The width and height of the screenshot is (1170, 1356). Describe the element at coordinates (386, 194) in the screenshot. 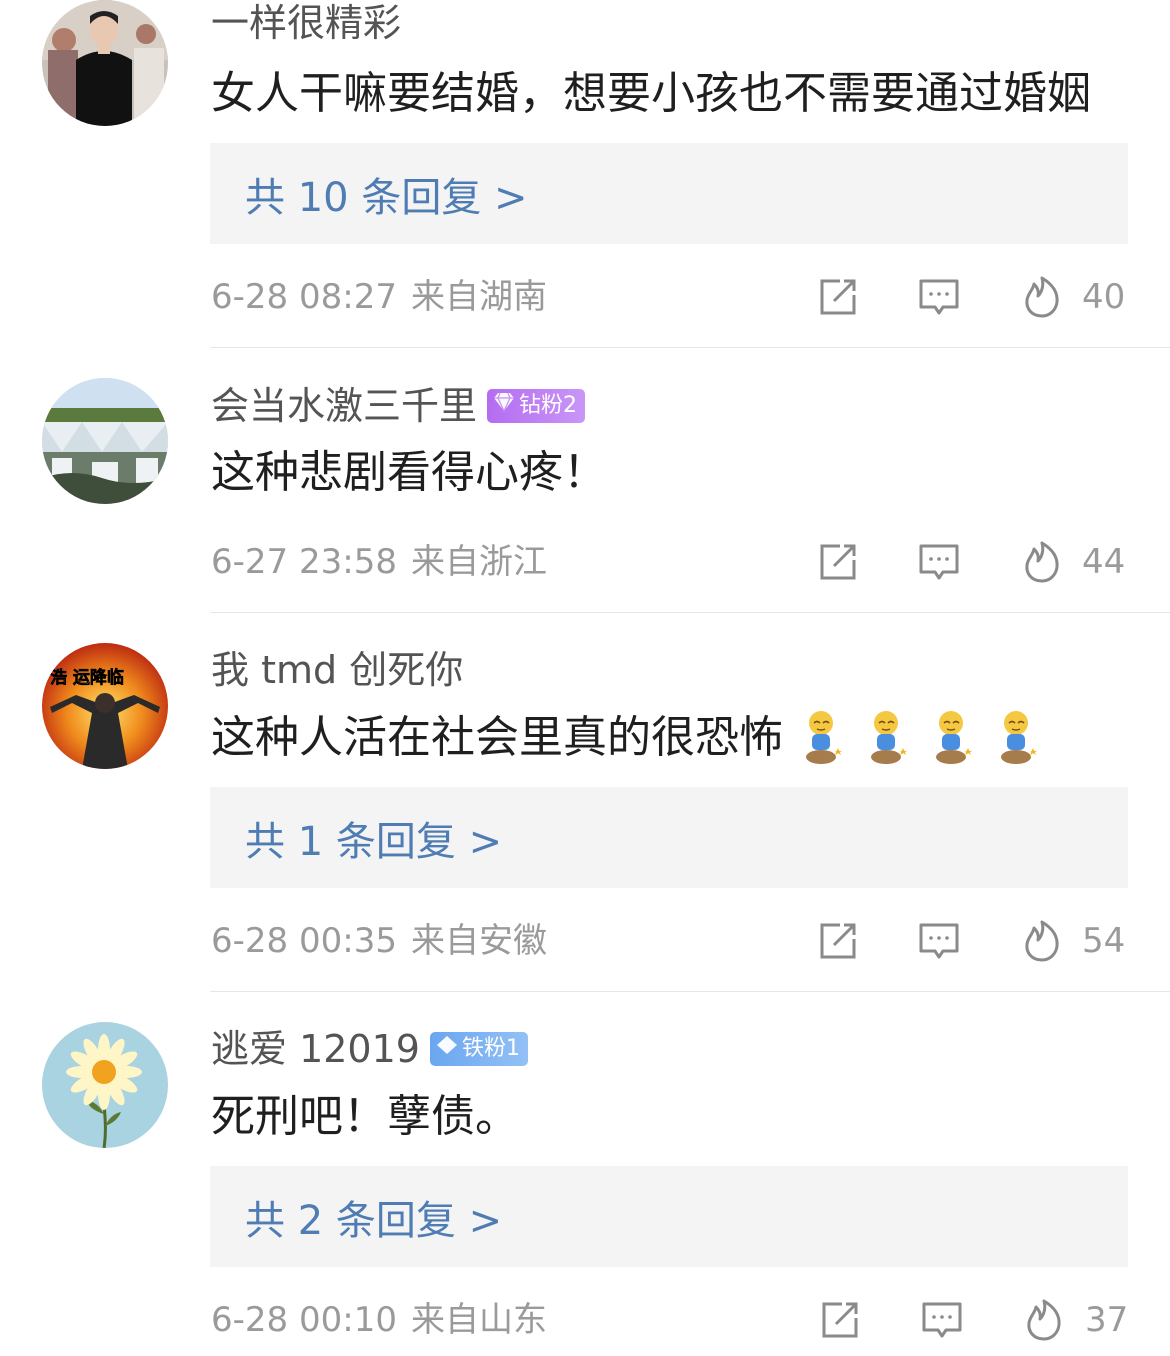

I see `replies-link: 共 10 条回复 >` at that location.